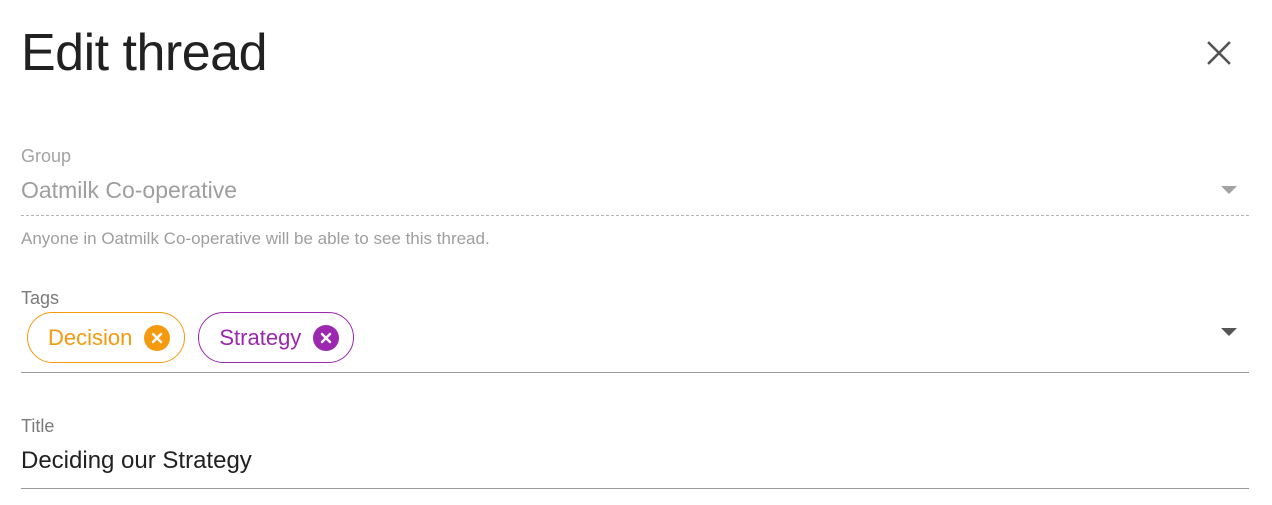  I want to click on group-underline, so click(635, 215).